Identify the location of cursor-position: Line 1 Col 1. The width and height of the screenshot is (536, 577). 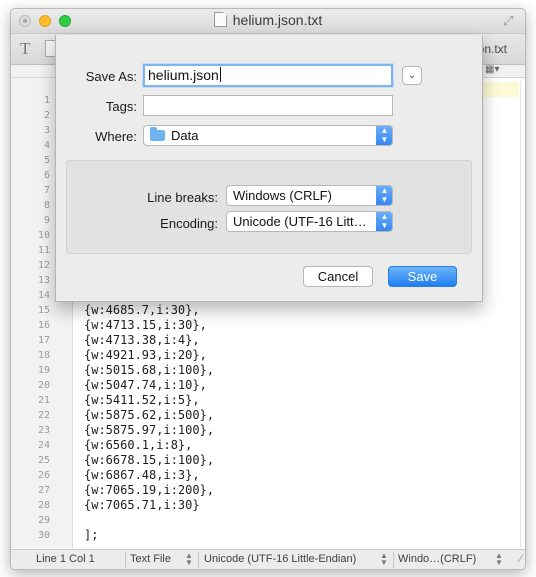
(65, 559).